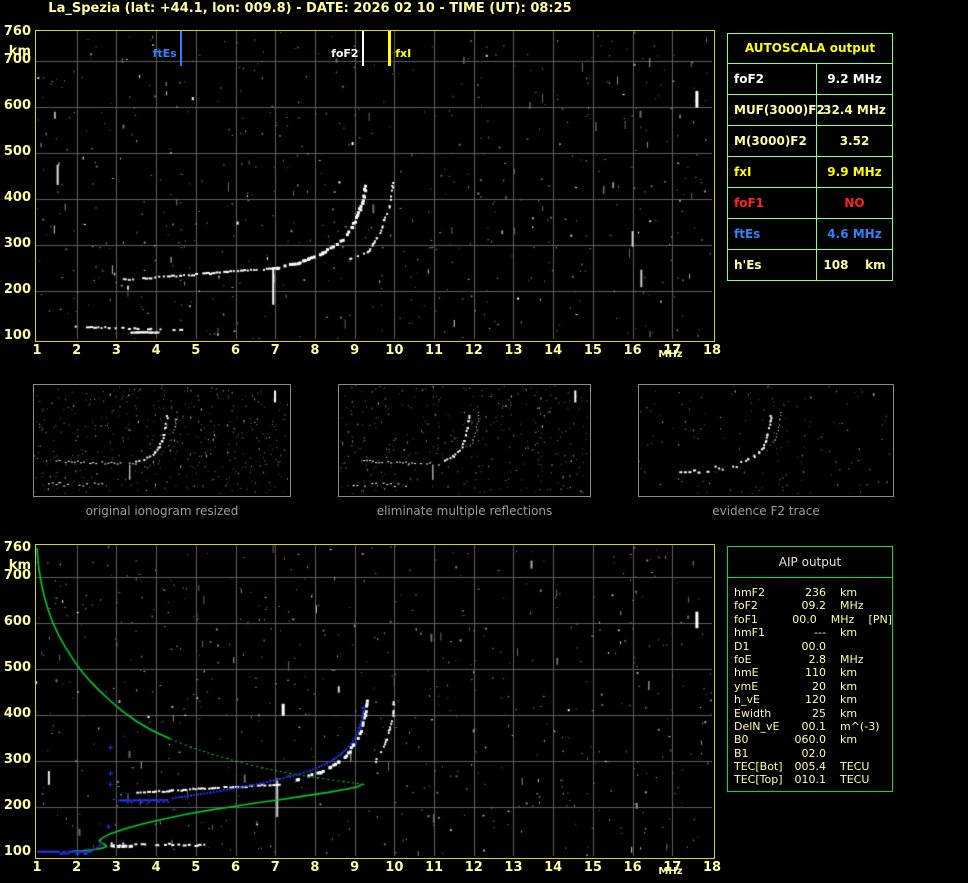  What do you see at coordinates (434, 867) in the screenshot?
I see `bottom-plot-x-tick: 11` at bounding box center [434, 867].